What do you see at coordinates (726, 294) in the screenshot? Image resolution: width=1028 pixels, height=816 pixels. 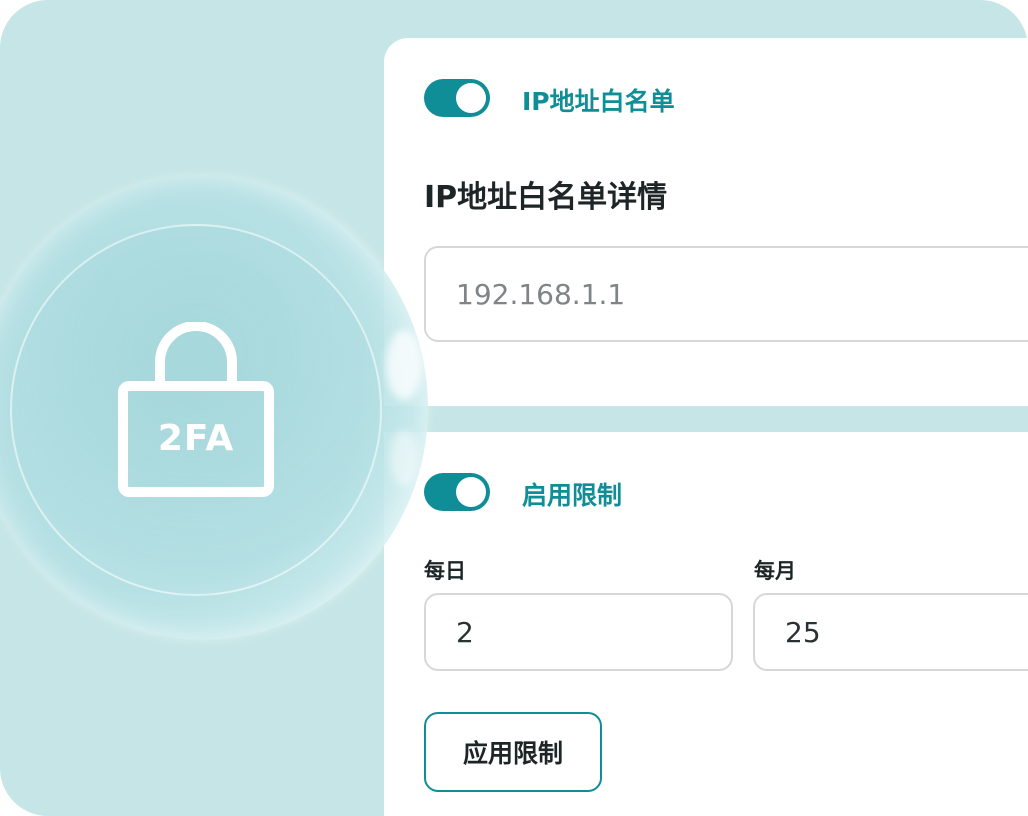 I see `ip-address-input: 192.168.1.1` at bounding box center [726, 294].